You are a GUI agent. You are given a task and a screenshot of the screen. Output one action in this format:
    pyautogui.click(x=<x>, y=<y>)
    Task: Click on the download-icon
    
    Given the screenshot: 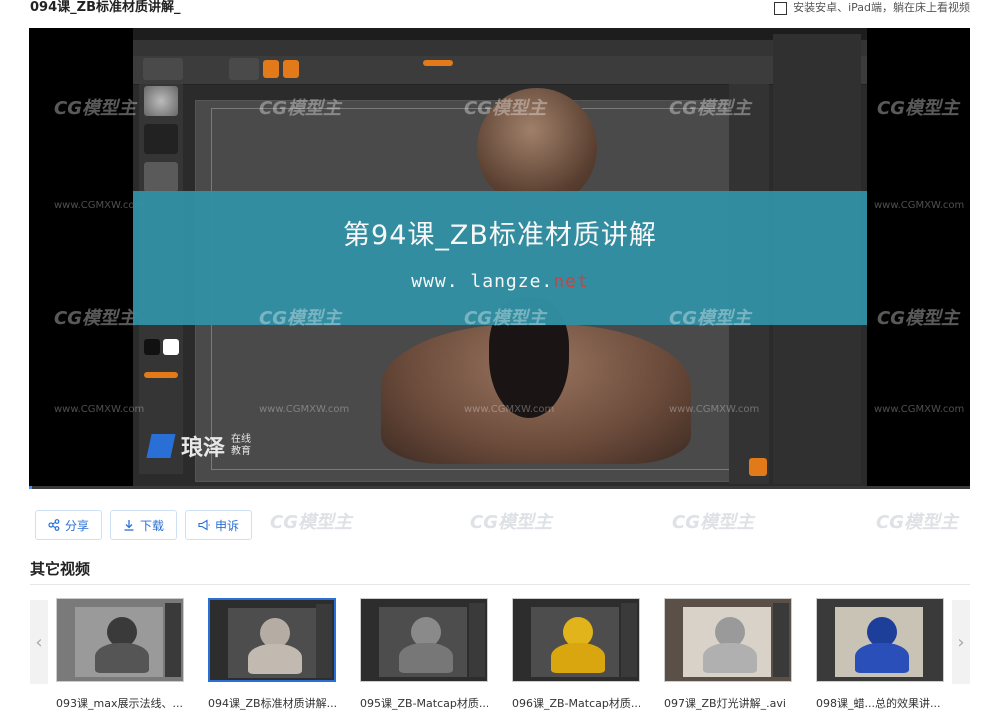 What is the action you would take?
    pyautogui.click(x=129, y=525)
    